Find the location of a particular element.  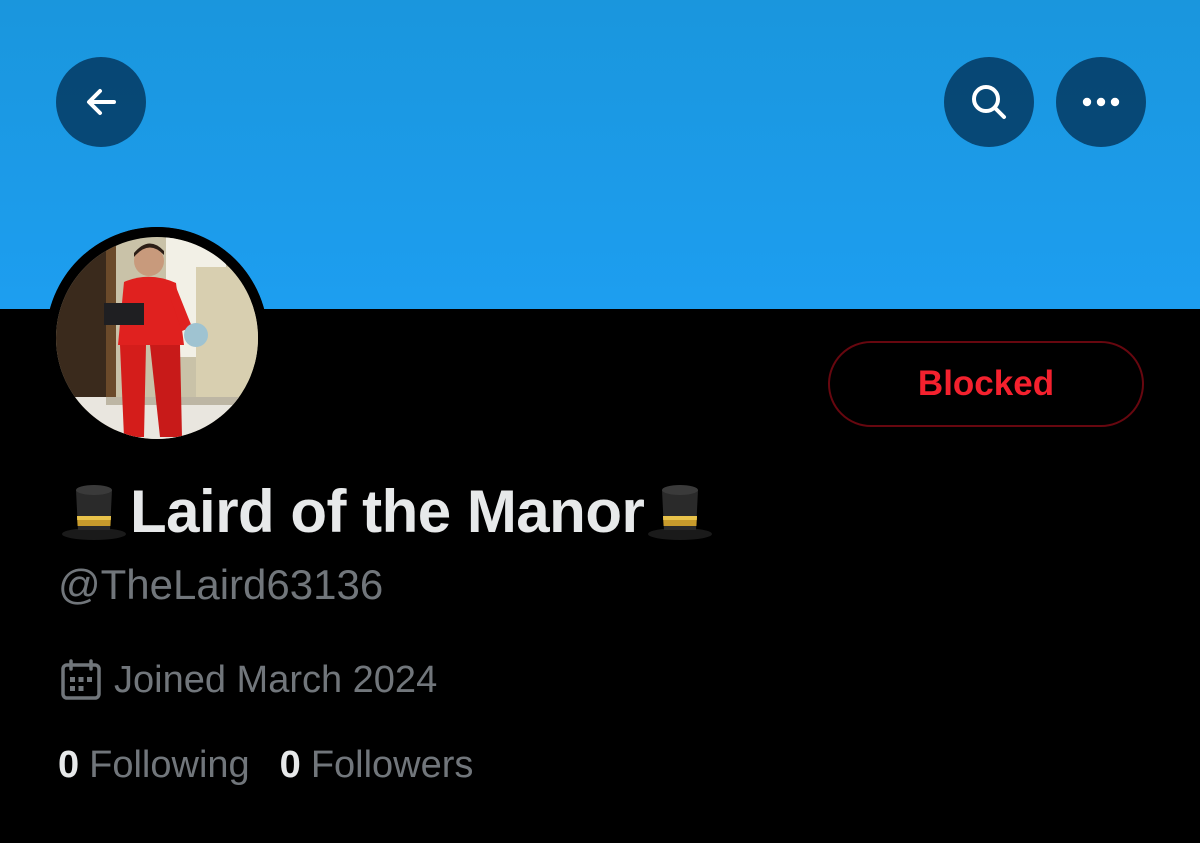

more-horizontal-icon is located at coordinates (1101, 102).